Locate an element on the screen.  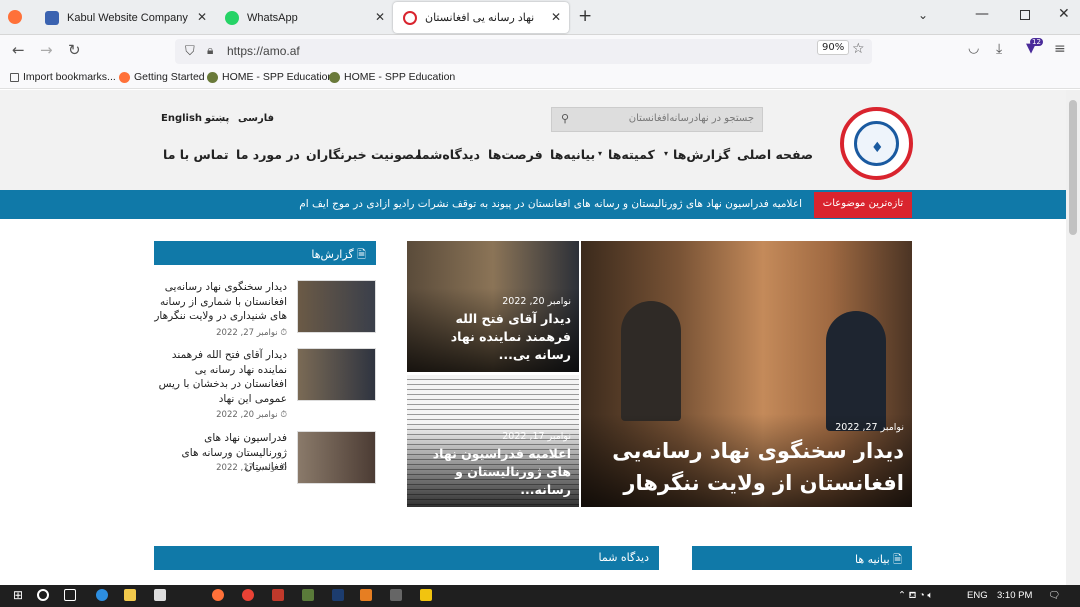
kwc-favicon-icon is located at coordinates (52, 17).